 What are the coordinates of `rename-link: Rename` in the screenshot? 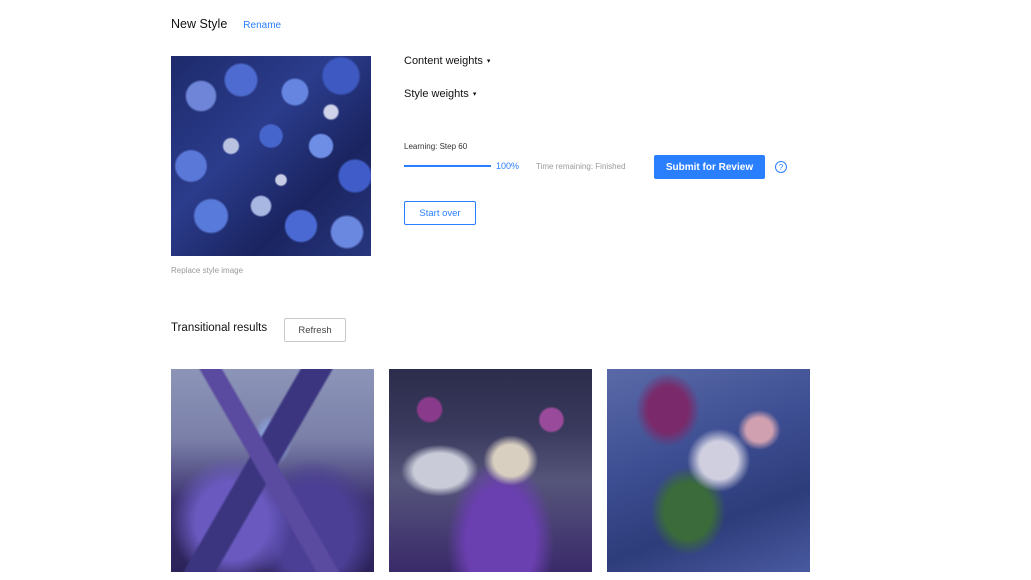 It's located at (262, 25).